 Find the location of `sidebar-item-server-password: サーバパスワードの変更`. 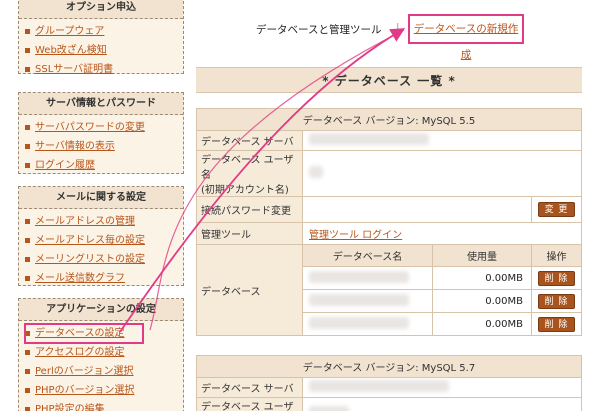

sidebar-item-server-password: サーバパスワードの変更 is located at coordinates (101, 127).